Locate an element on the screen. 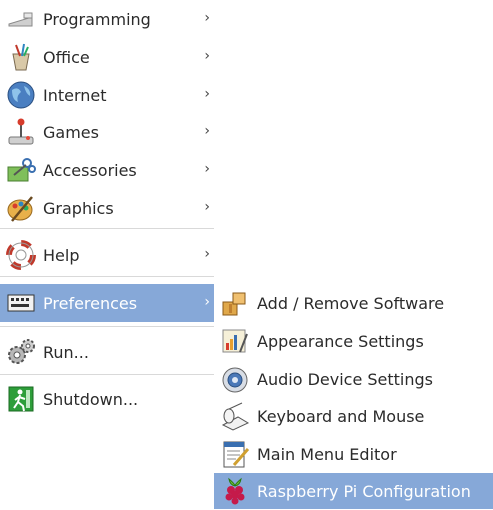 The height and width of the screenshot is (510, 493). menu-item-label: Programming is located at coordinates (97, 19).